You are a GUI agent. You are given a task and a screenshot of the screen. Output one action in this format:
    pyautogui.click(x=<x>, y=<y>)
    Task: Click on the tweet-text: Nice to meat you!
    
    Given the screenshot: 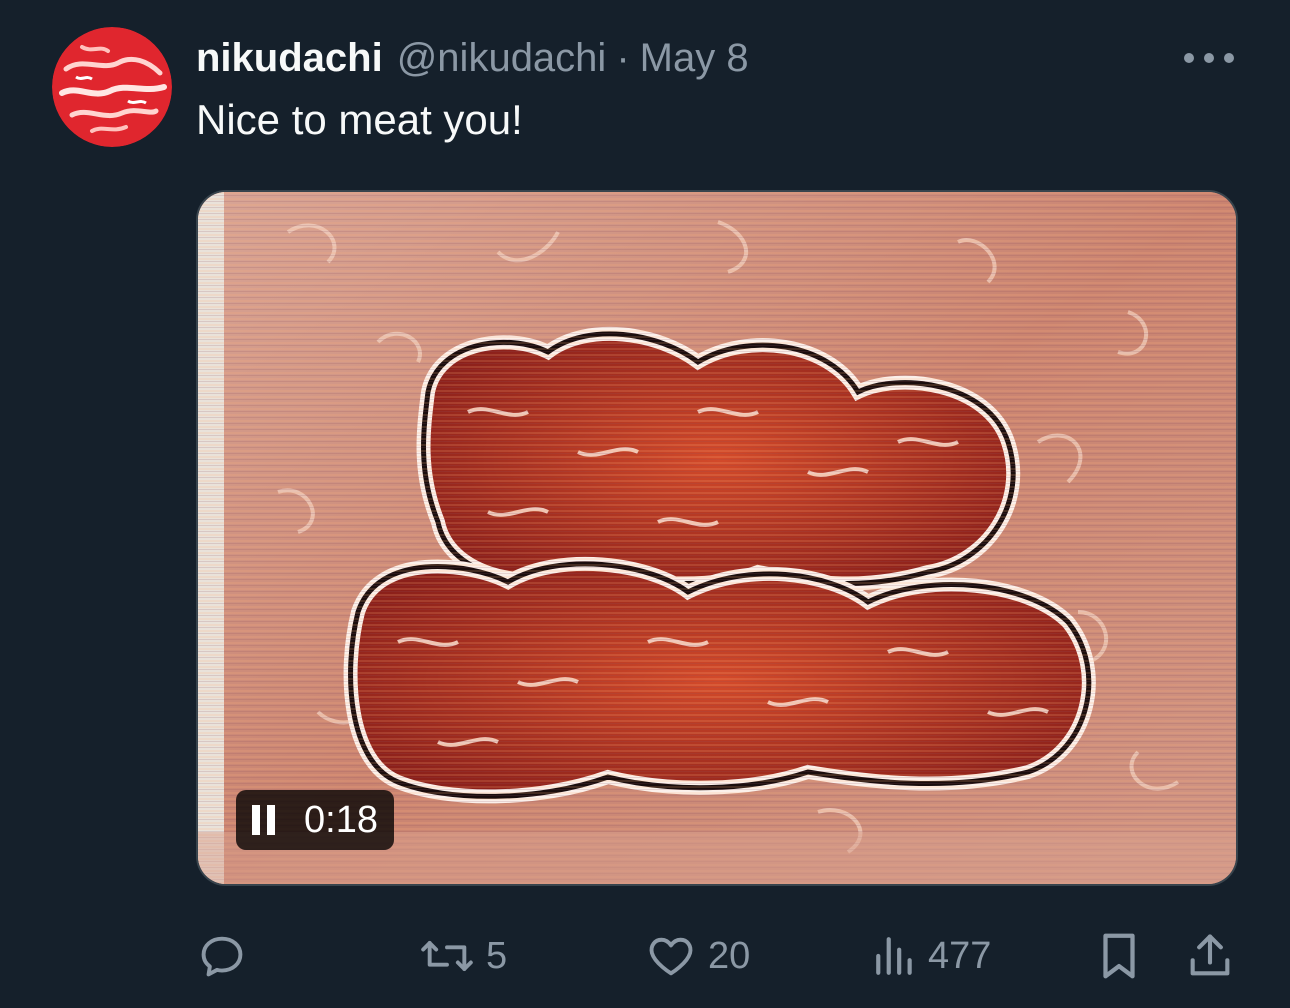 What is the action you would take?
    pyautogui.click(x=359, y=119)
    